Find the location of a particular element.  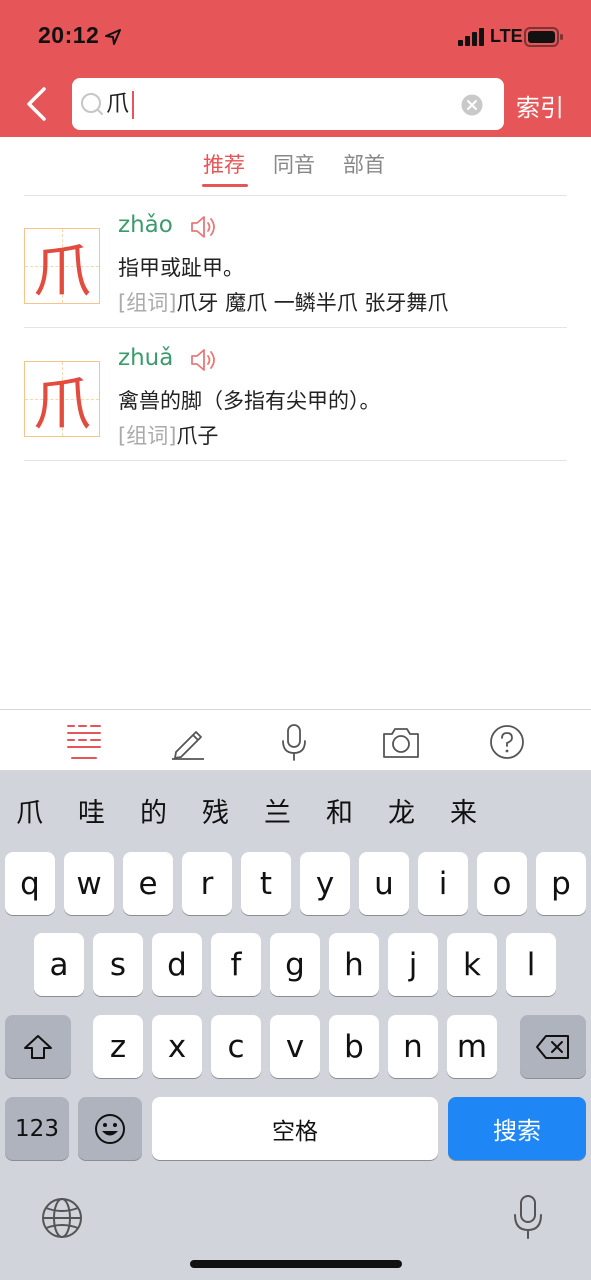

microphone-icon is located at coordinates (294, 742).